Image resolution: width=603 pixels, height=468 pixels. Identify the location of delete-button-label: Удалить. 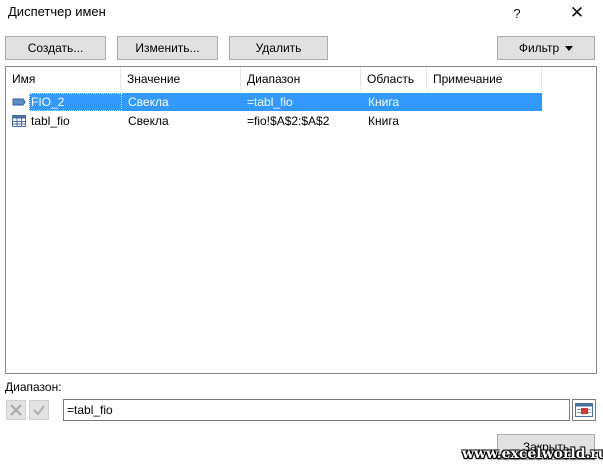
(278, 48).